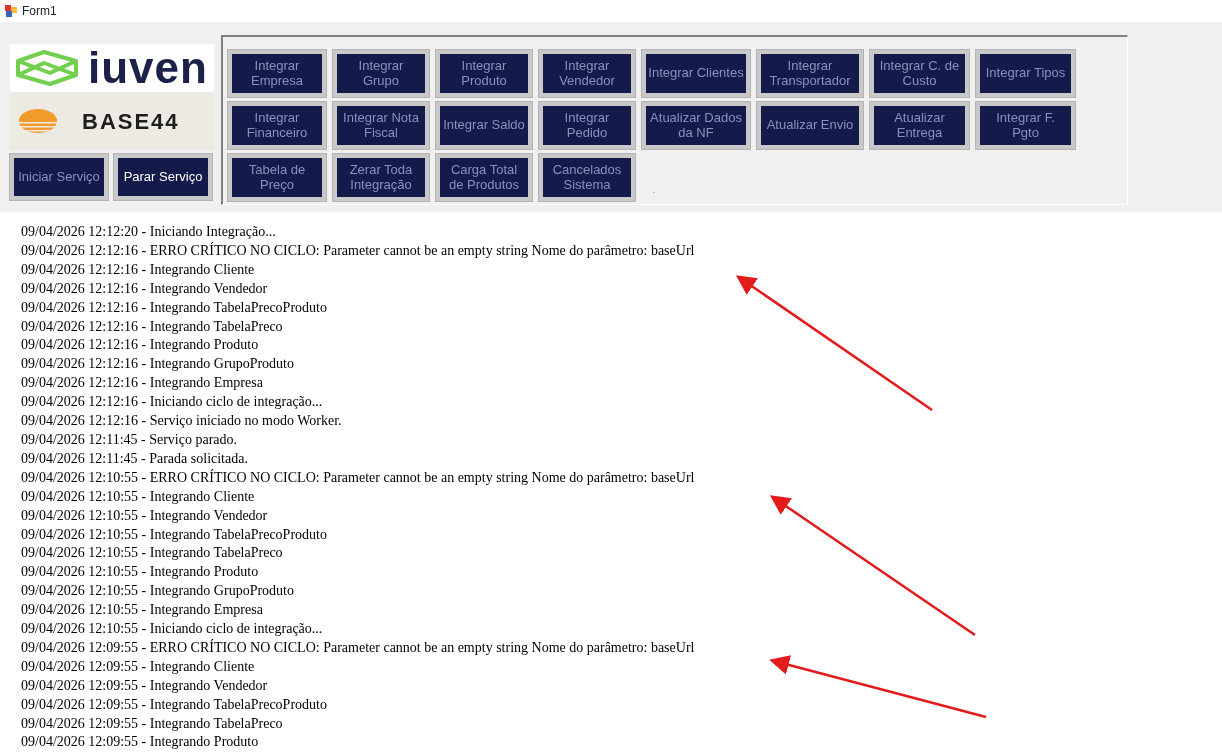 The width and height of the screenshot is (1222, 754). I want to click on log-line: 09/04/2026 12:09:55 - Integrando Produto, so click(140, 742).